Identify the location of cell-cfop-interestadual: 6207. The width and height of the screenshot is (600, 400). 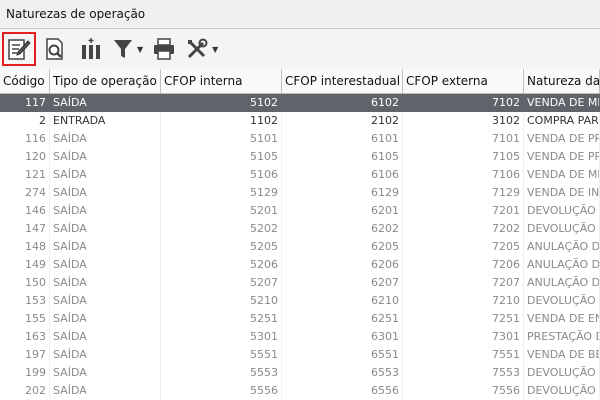
(342, 283).